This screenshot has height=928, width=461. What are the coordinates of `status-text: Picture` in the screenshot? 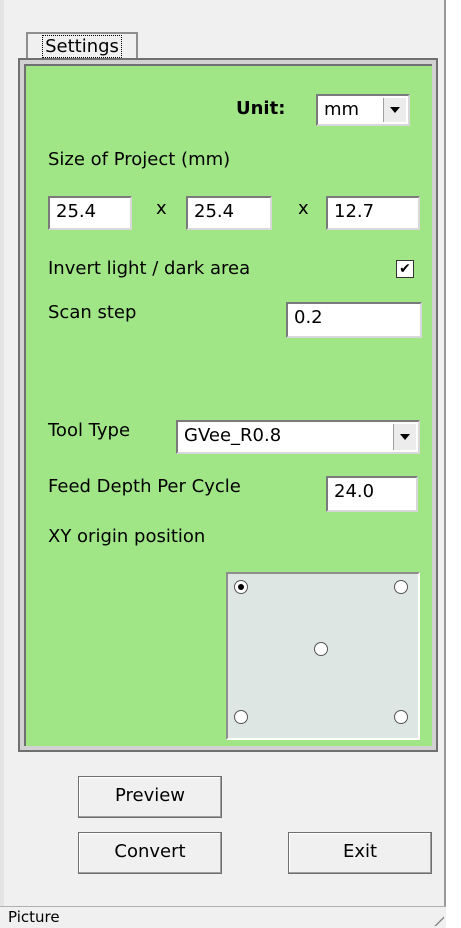 It's located at (34, 917).